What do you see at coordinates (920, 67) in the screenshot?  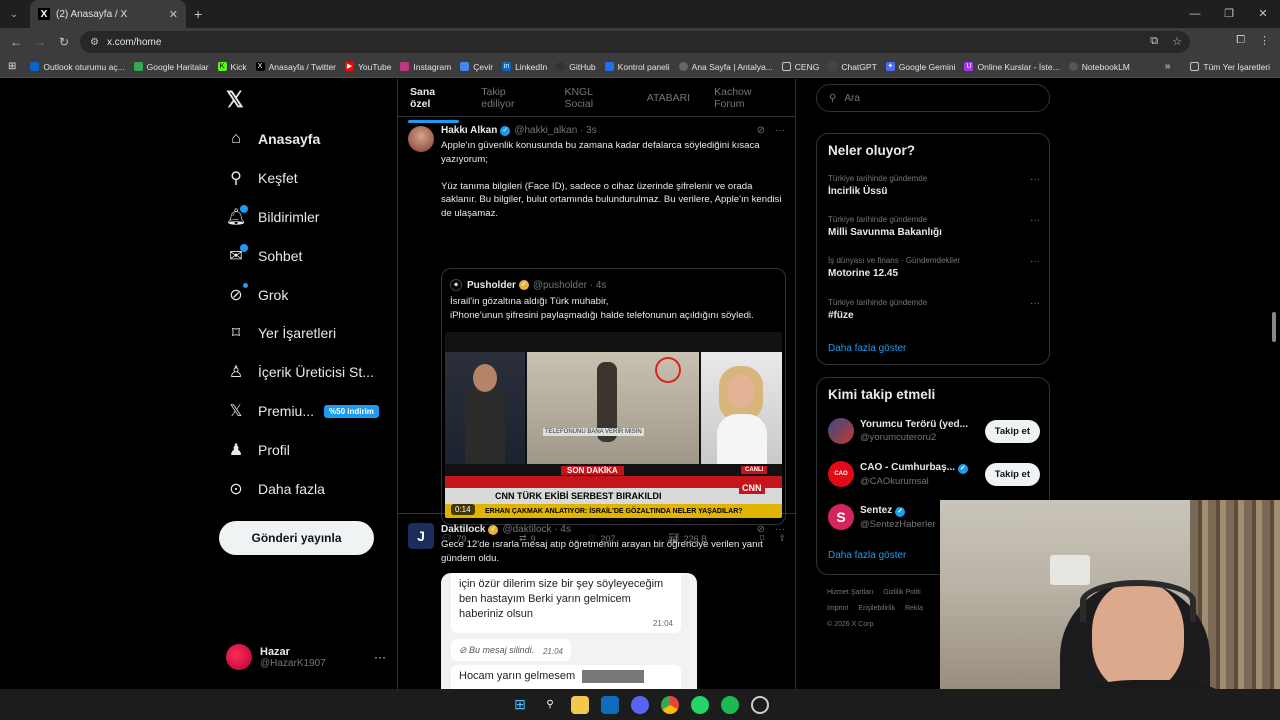 I see `bookmark-item: ✦ Google Gemini` at bounding box center [920, 67].